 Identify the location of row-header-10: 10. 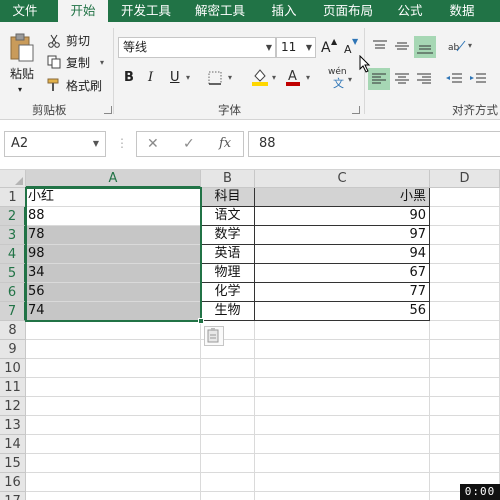
(13, 368).